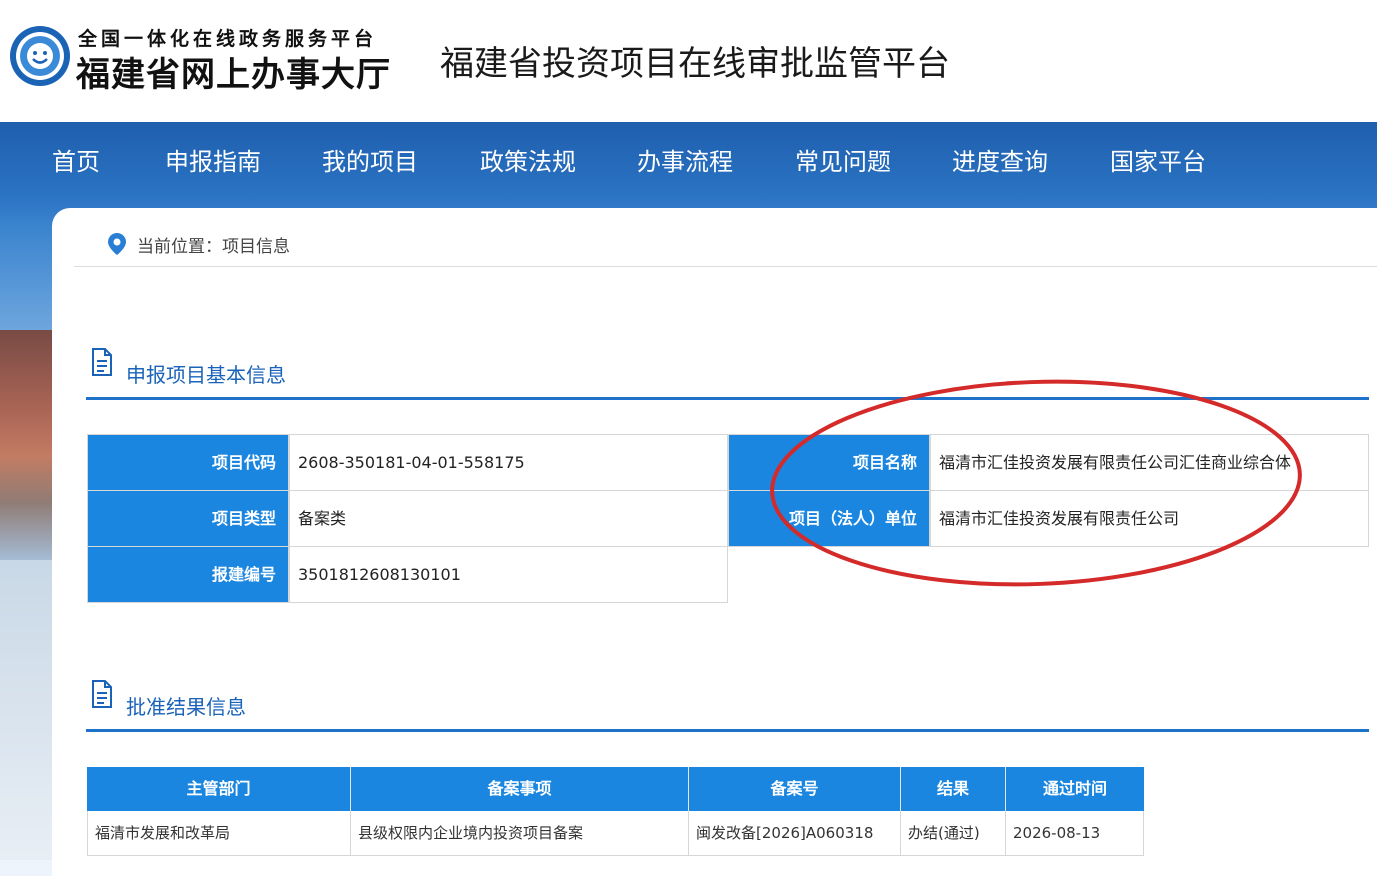 The height and width of the screenshot is (876, 1377). What do you see at coordinates (829, 518) in the screenshot?
I see `label-legal-unit: 项目（法人）单位` at bounding box center [829, 518].